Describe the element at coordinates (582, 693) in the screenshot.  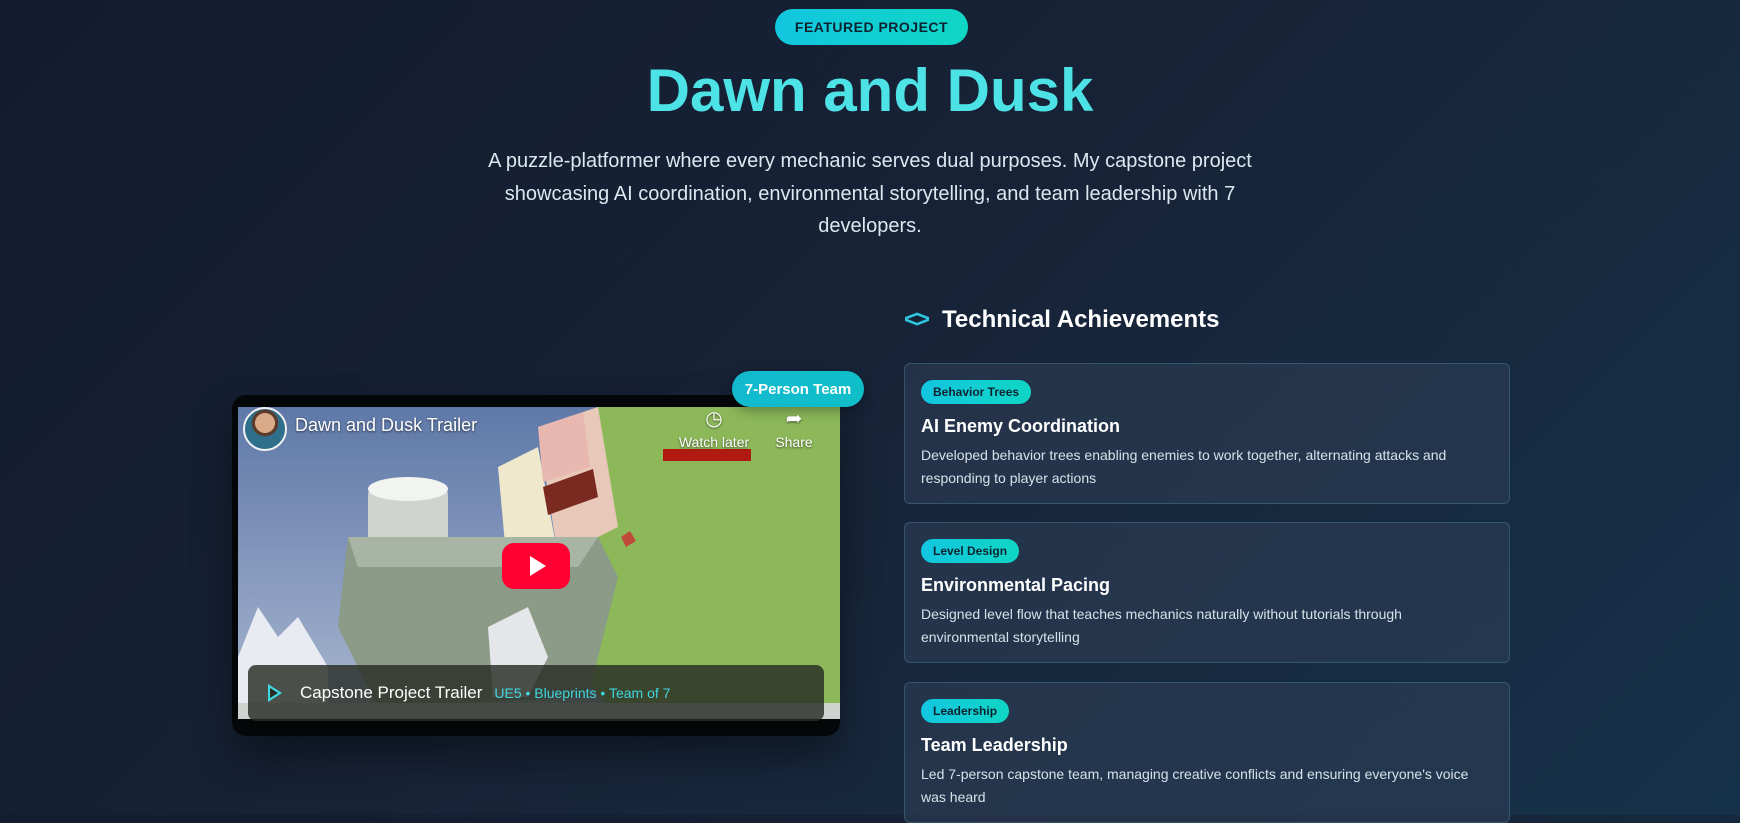
I see `caption-meta: UE5 • Blueprints • Team of 7` at that location.